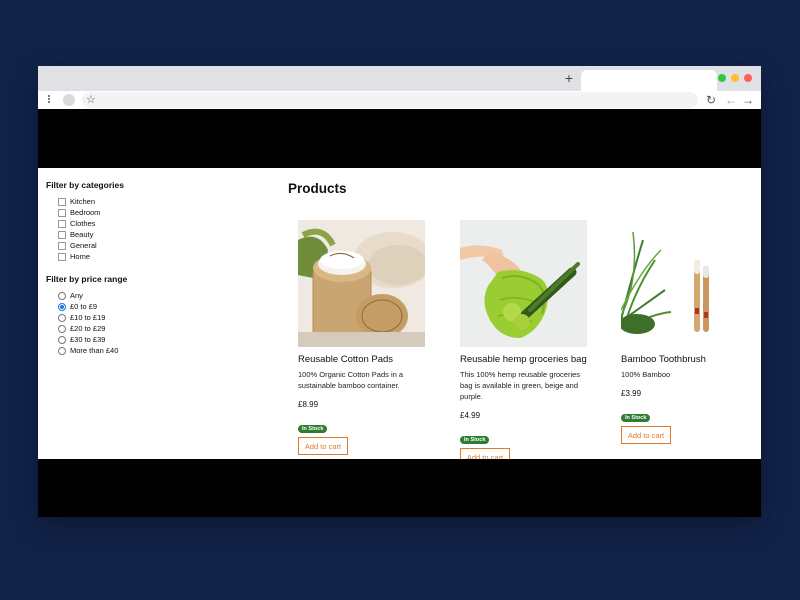 Image resolution: width=800 pixels, height=600 pixels. What do you see at coordinates (88, 339) in the screenshot?
I see `price-label: £30 to £39` at bounding box center [88, 339].